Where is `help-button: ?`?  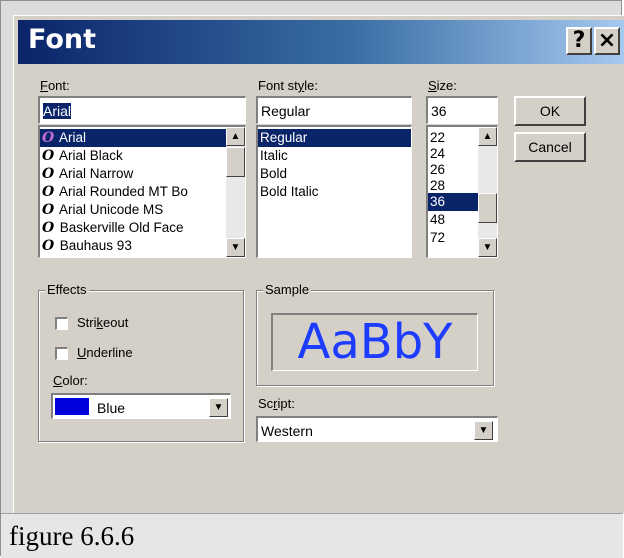
help-button: ? is located at coordinates (579, 41).